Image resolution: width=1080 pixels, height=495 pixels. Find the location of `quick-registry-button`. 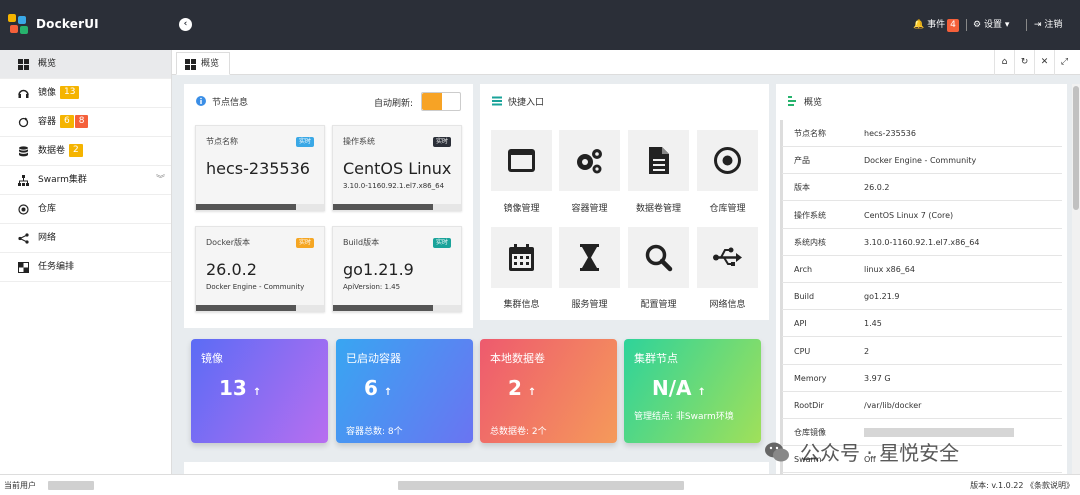

quick-registry-button is located at coordinates (727, 160).